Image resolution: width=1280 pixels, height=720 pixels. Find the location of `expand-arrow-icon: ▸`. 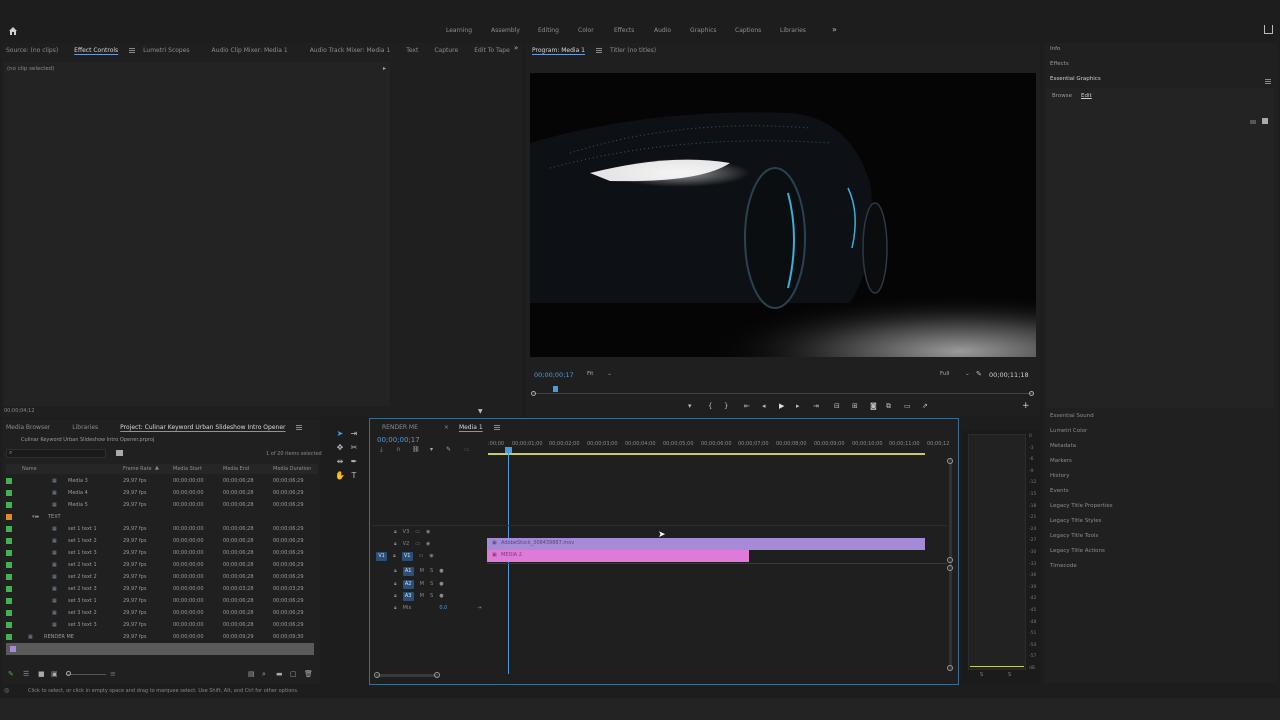

expand-arrow-icon: ▸ is located at coordinates (384, 68).